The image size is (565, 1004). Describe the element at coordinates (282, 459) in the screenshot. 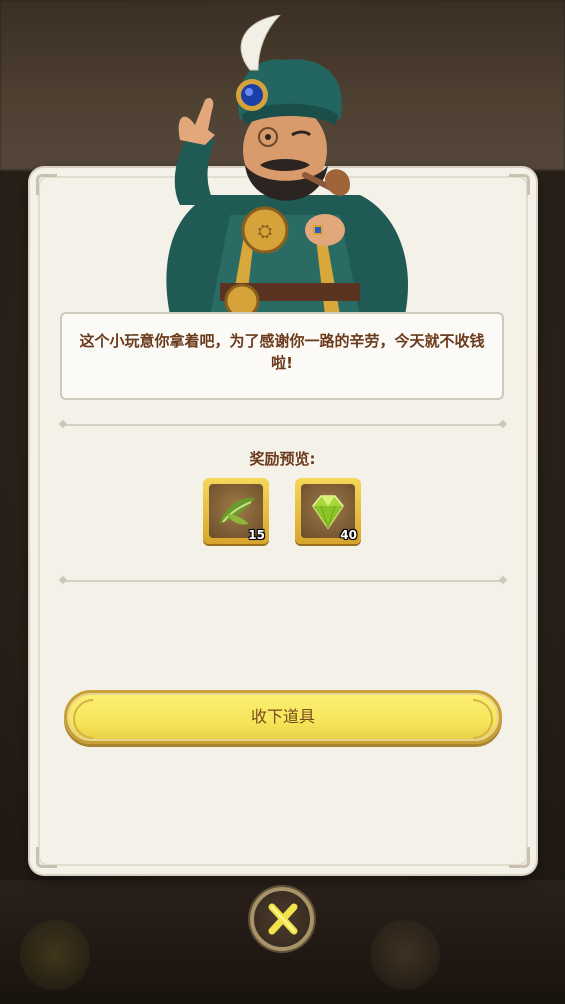

I see `reward-preview-title: 奖励预览:` at that location.